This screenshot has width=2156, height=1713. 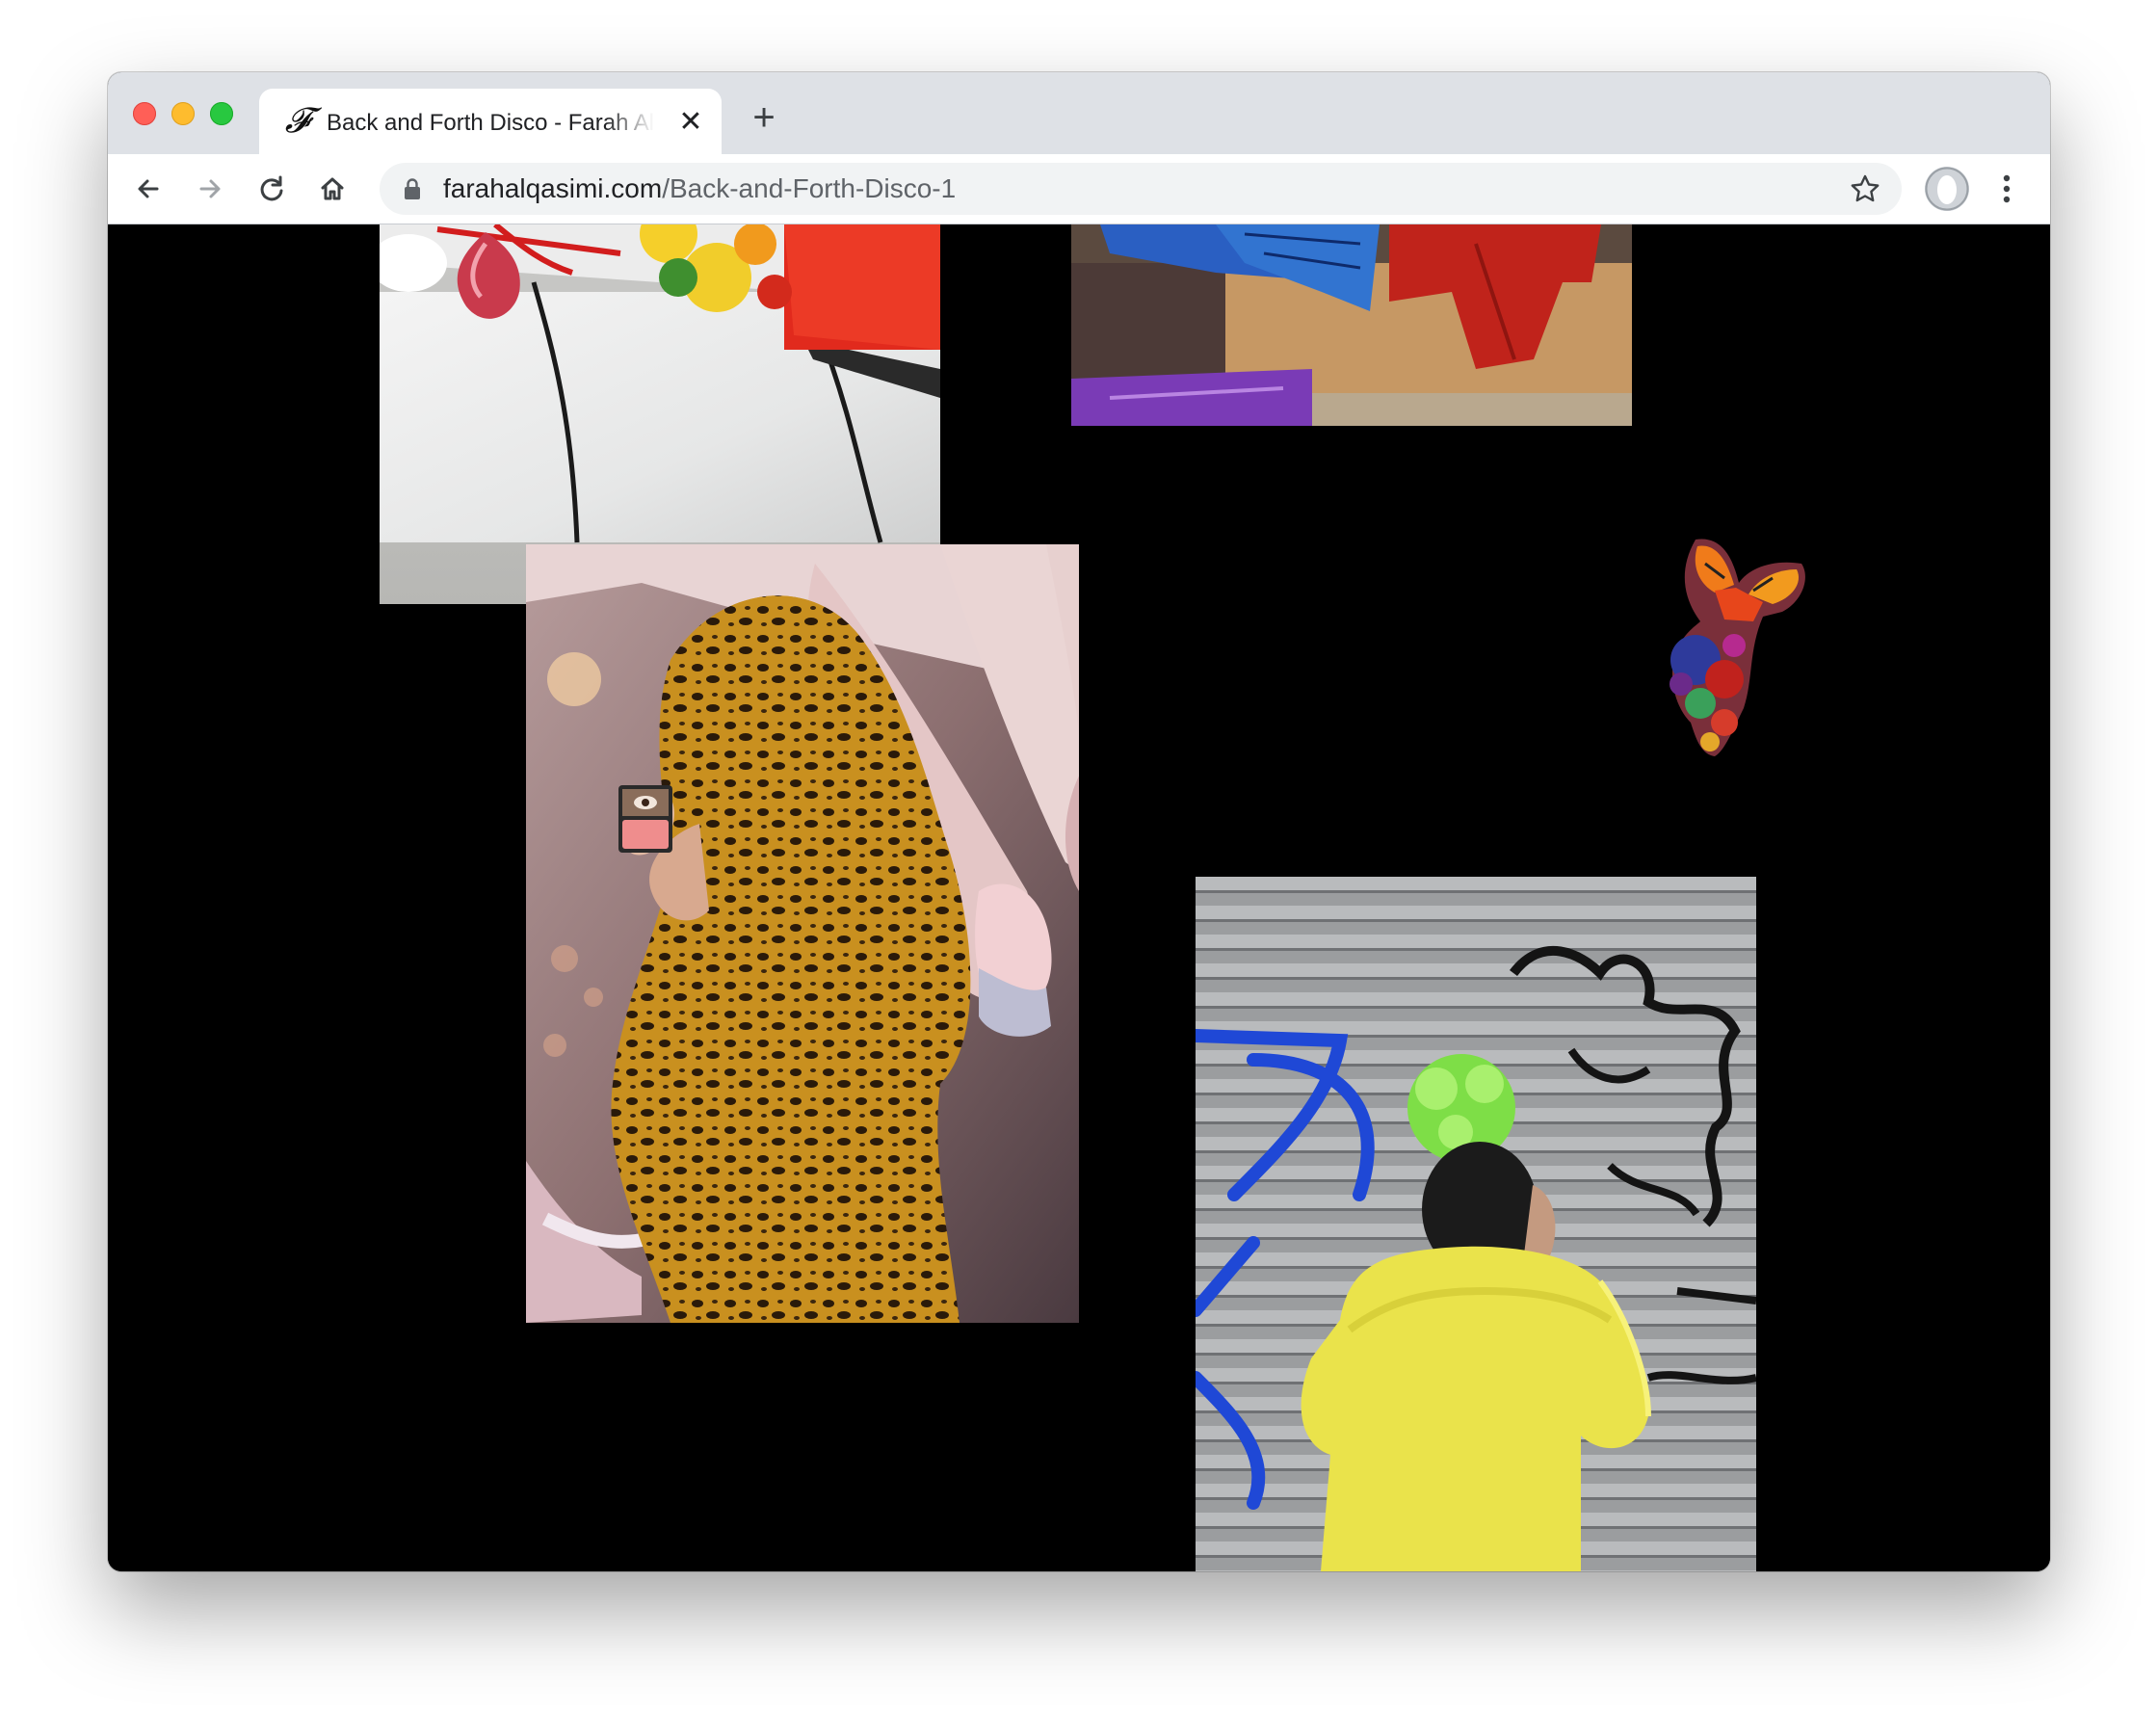 What do you see at coordinates (809, 188) in the screenshot?
I see `url-path: /Back-and-Forth-Disco-1` at bounding box center [809, 188].